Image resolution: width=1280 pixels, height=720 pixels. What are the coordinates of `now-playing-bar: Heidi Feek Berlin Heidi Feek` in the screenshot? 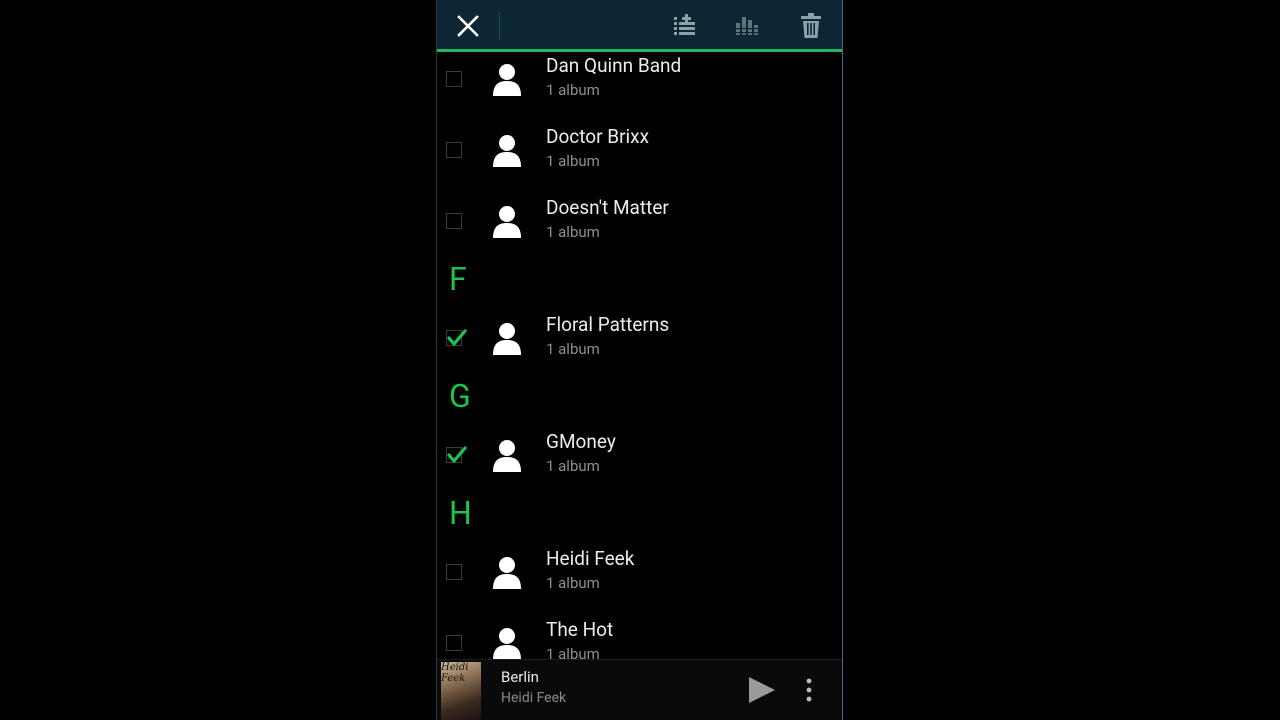 It's located at (639, 689).